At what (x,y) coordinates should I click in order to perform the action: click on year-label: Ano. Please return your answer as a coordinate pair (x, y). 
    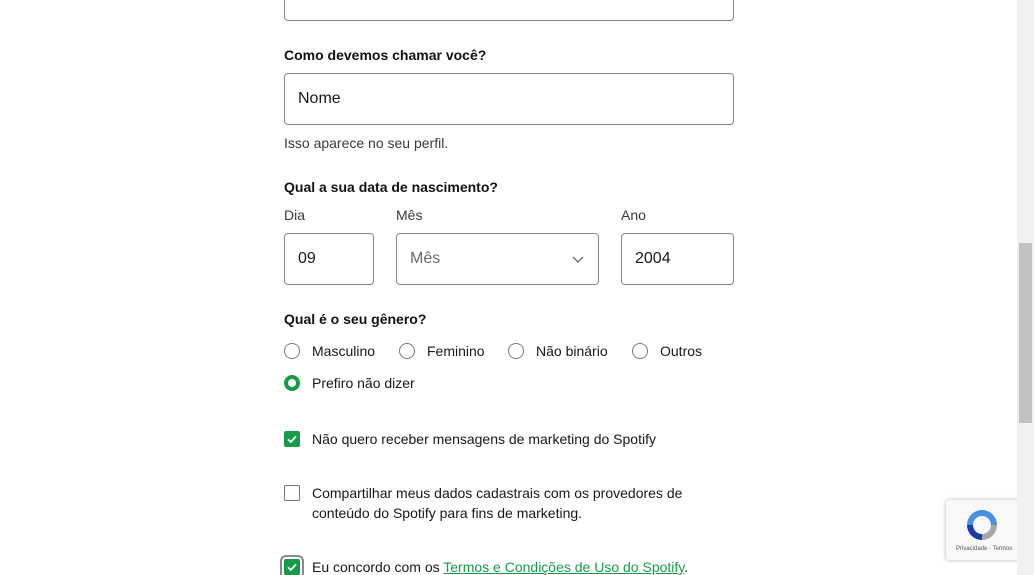
    Looking at the image, I should click on (633, 215).